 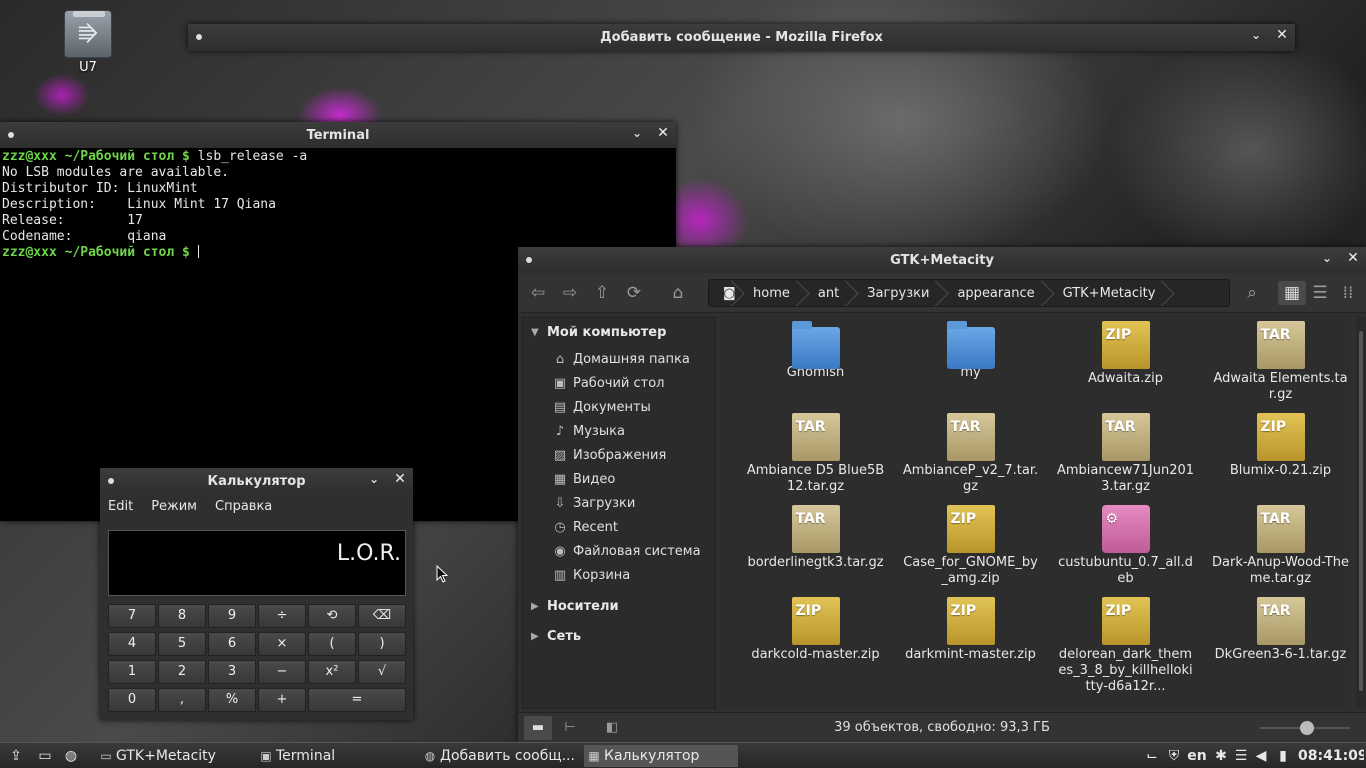 What do you see at coordinates (771, 293) in the screenshot?
I see `breadcrumb-home: home` at bounding box center [771, 293].